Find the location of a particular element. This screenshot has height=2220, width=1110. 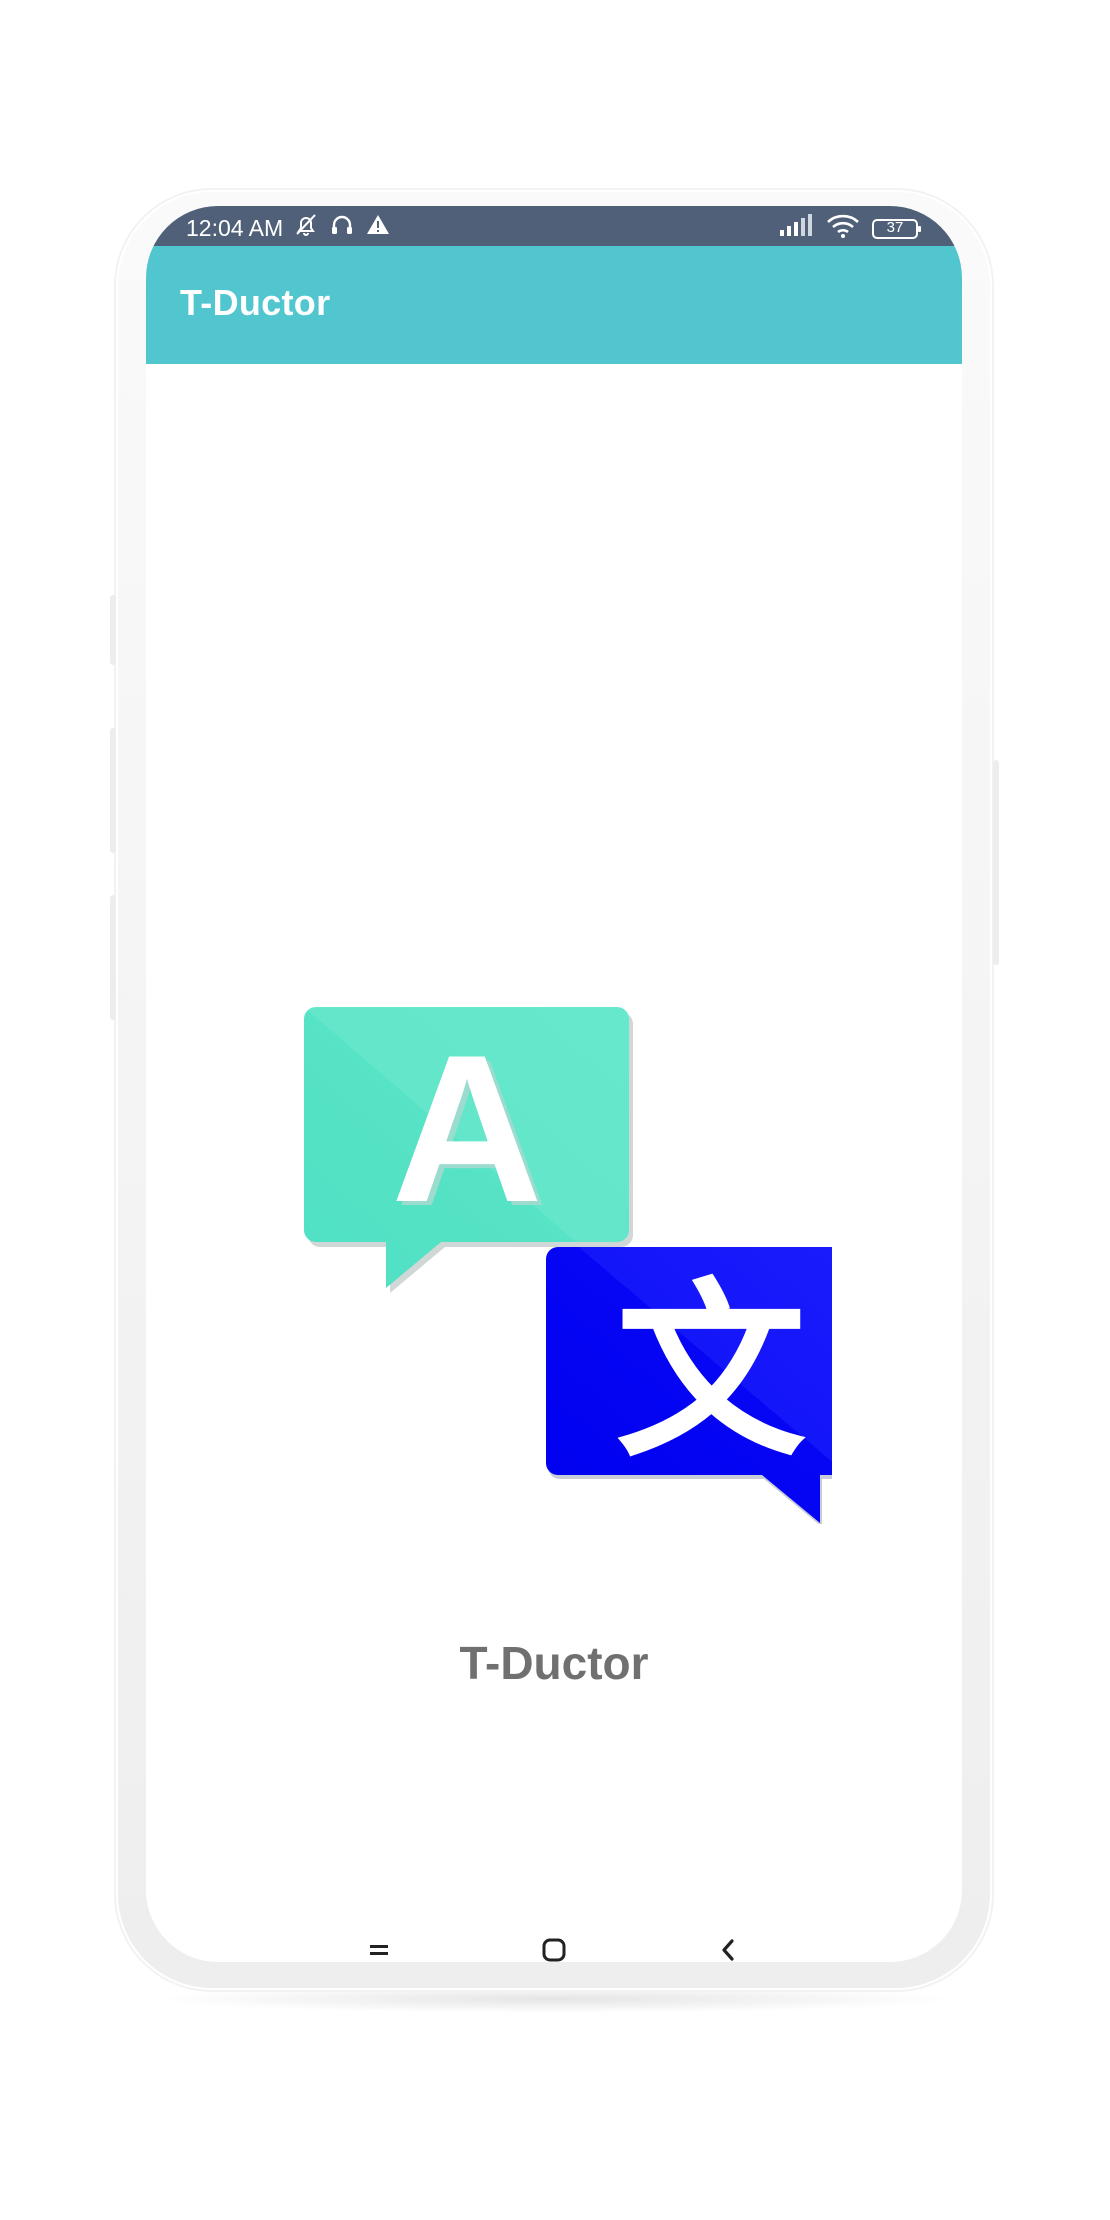

home-icon is located at coordinates (554, 1949).